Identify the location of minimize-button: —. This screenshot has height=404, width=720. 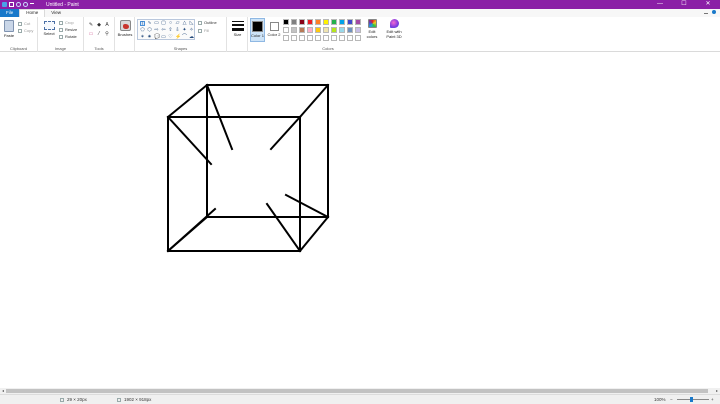
(660, 4).